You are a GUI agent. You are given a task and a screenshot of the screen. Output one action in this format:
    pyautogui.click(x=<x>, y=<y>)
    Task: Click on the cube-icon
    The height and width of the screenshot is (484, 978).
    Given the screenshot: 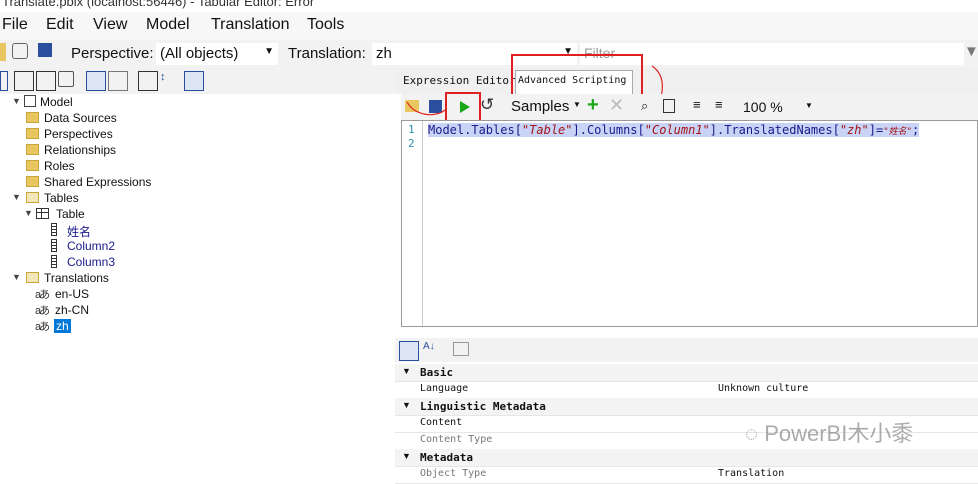 What is the action you would take?
    pyautogui.click(x=66, y=79)
    